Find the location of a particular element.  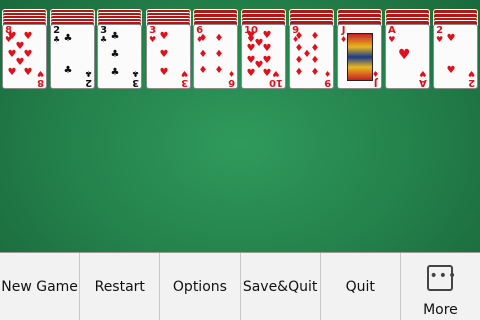

tableau-pile-2: 2 ♣ 2 ♣ ♣ ♣ is located at coordinates (72, 49).